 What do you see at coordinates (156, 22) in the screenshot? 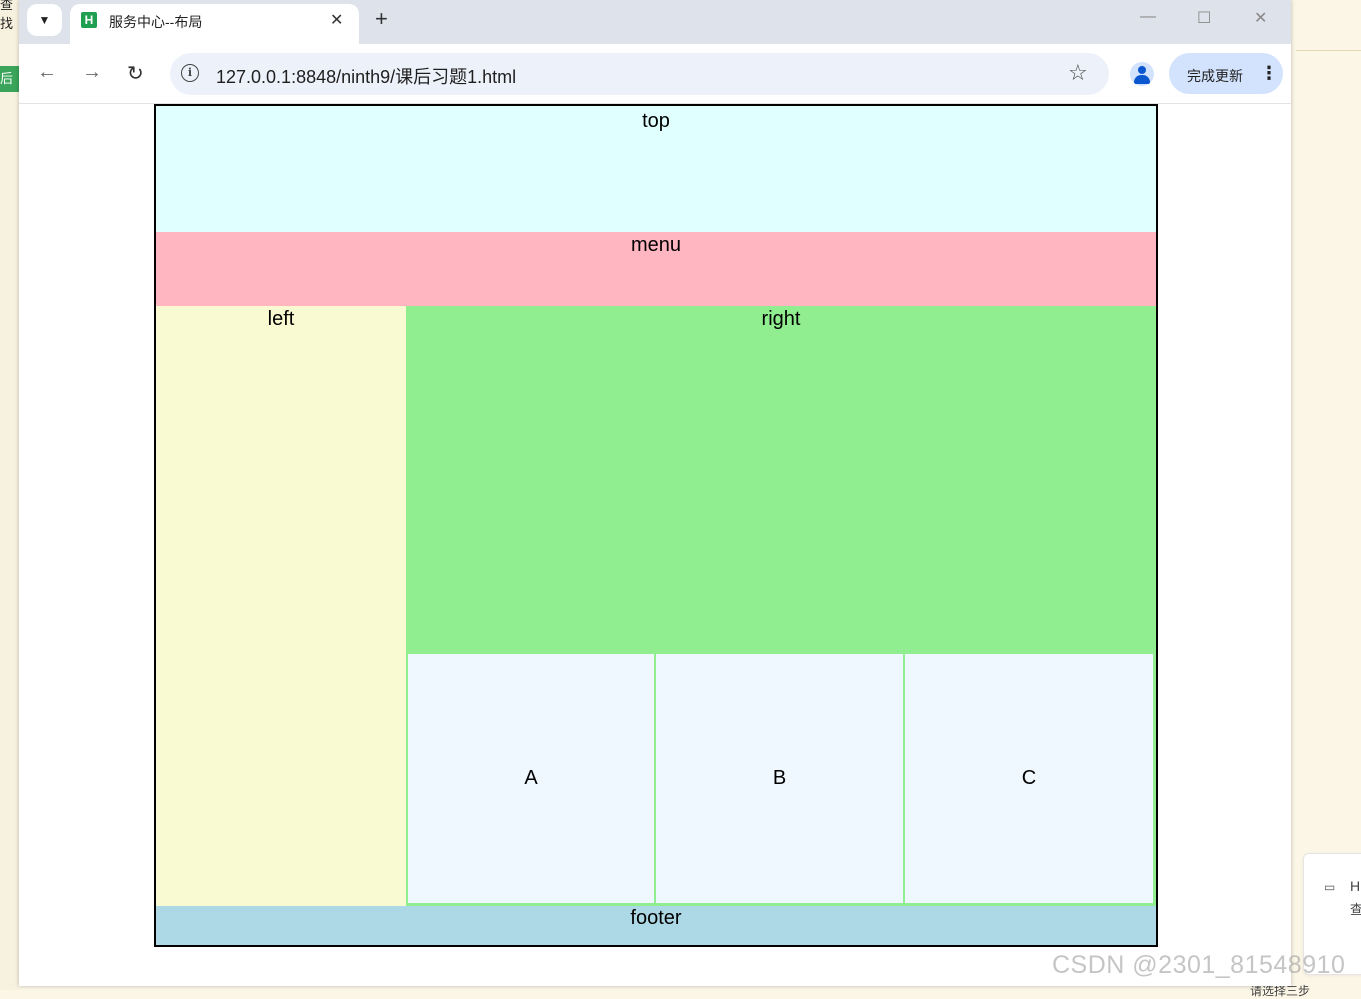
I see `tab-title: 服务中心--布局` at bounding box center [156, 22].